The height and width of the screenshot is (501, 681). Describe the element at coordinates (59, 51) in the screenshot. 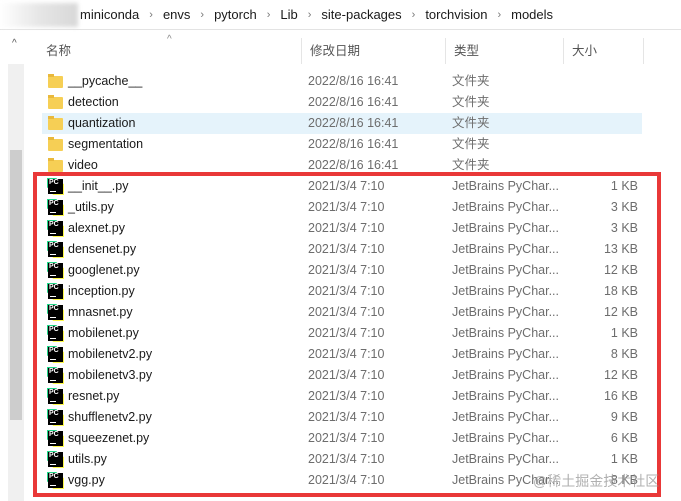

I see `column-name-label: 名称` at that location.